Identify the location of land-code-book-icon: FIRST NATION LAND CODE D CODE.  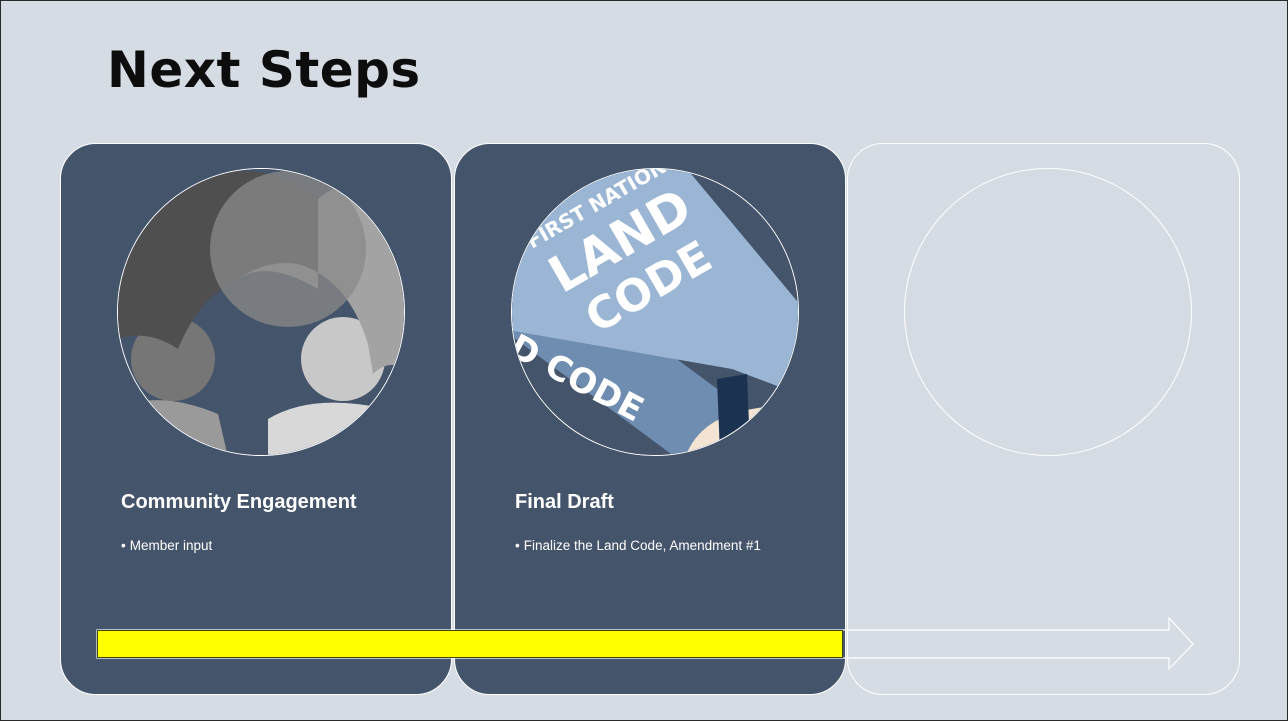
(655, 312).